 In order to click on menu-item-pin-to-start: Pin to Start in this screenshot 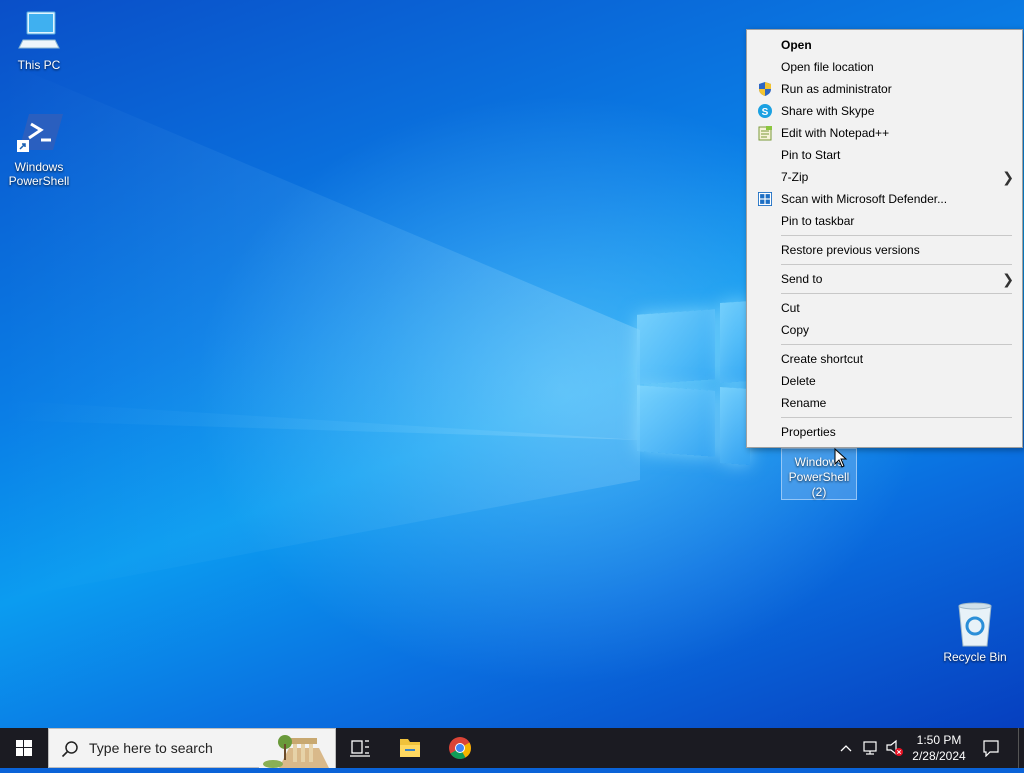, I will do `click(884, 155)`.